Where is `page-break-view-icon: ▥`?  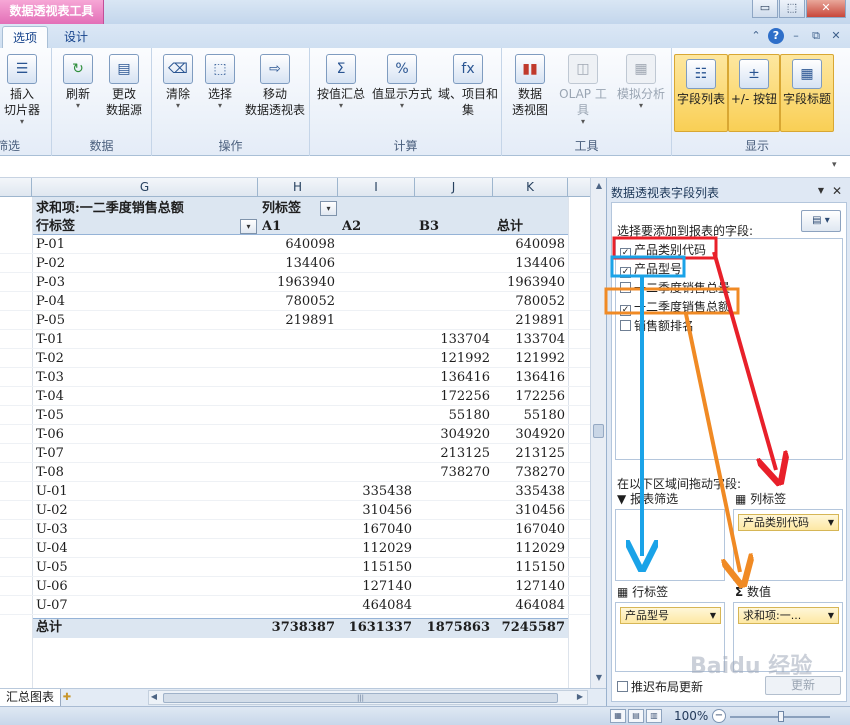
page-break-view-icon: ▥ is located at coordinates (654, 716).